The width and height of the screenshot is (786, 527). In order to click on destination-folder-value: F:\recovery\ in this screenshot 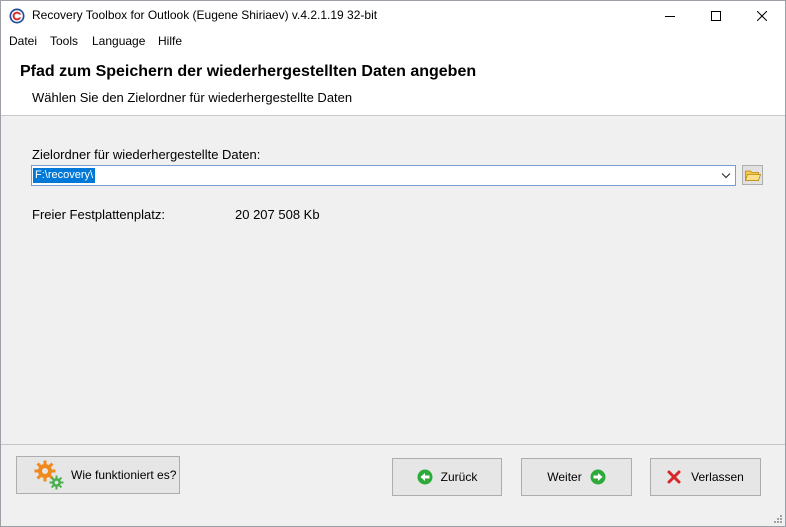, I will do `click(64, 175)`.